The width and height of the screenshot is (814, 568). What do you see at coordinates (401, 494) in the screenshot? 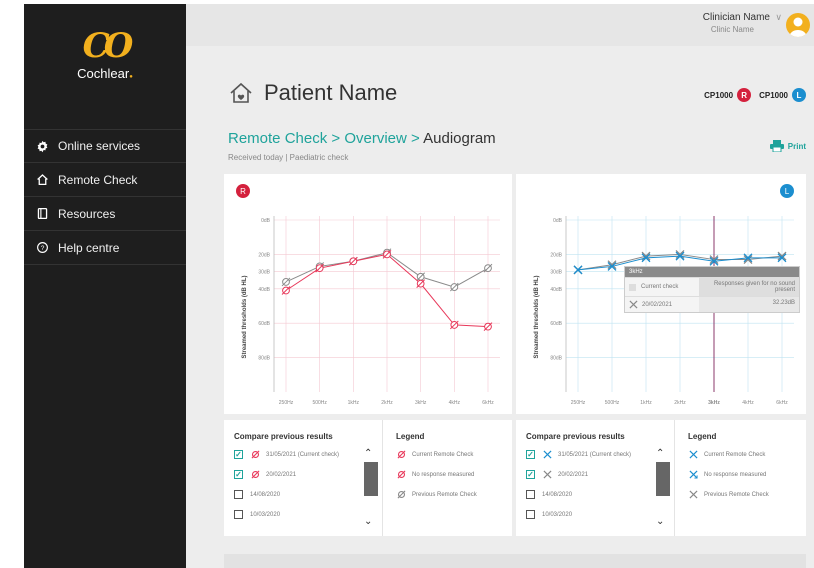
I see `no-response-previous-icon` at bounding box center [401, 494].